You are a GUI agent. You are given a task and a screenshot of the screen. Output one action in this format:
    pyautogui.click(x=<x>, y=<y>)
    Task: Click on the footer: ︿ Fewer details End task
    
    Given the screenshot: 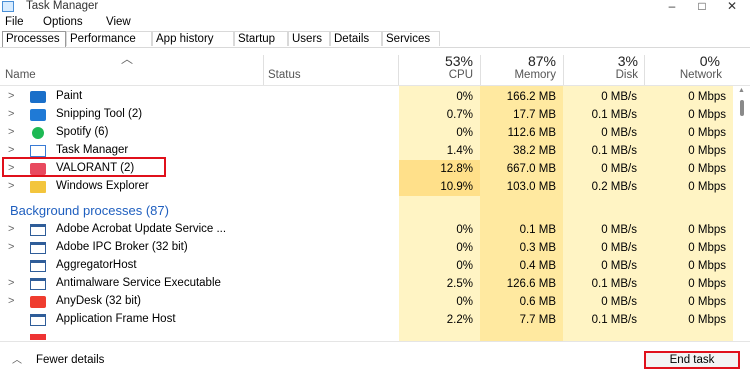 What is the action you would take?
    pyautogui.click(x=375, y=358)
    